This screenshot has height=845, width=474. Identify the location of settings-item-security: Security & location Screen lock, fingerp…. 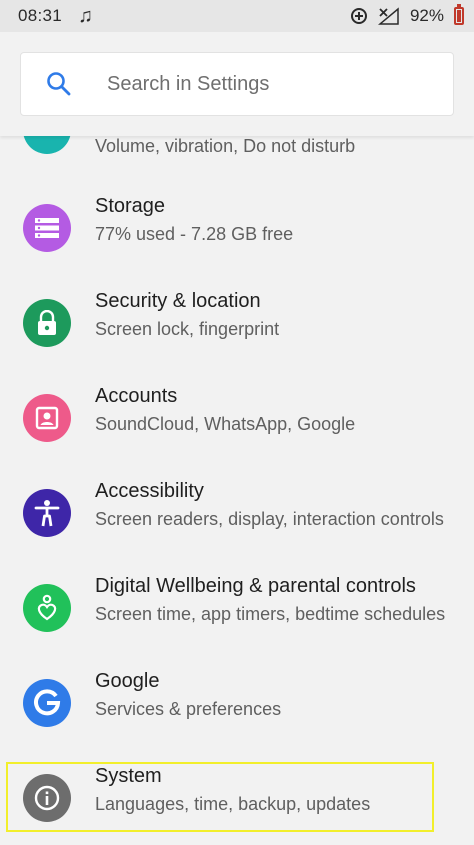
(237, 322).